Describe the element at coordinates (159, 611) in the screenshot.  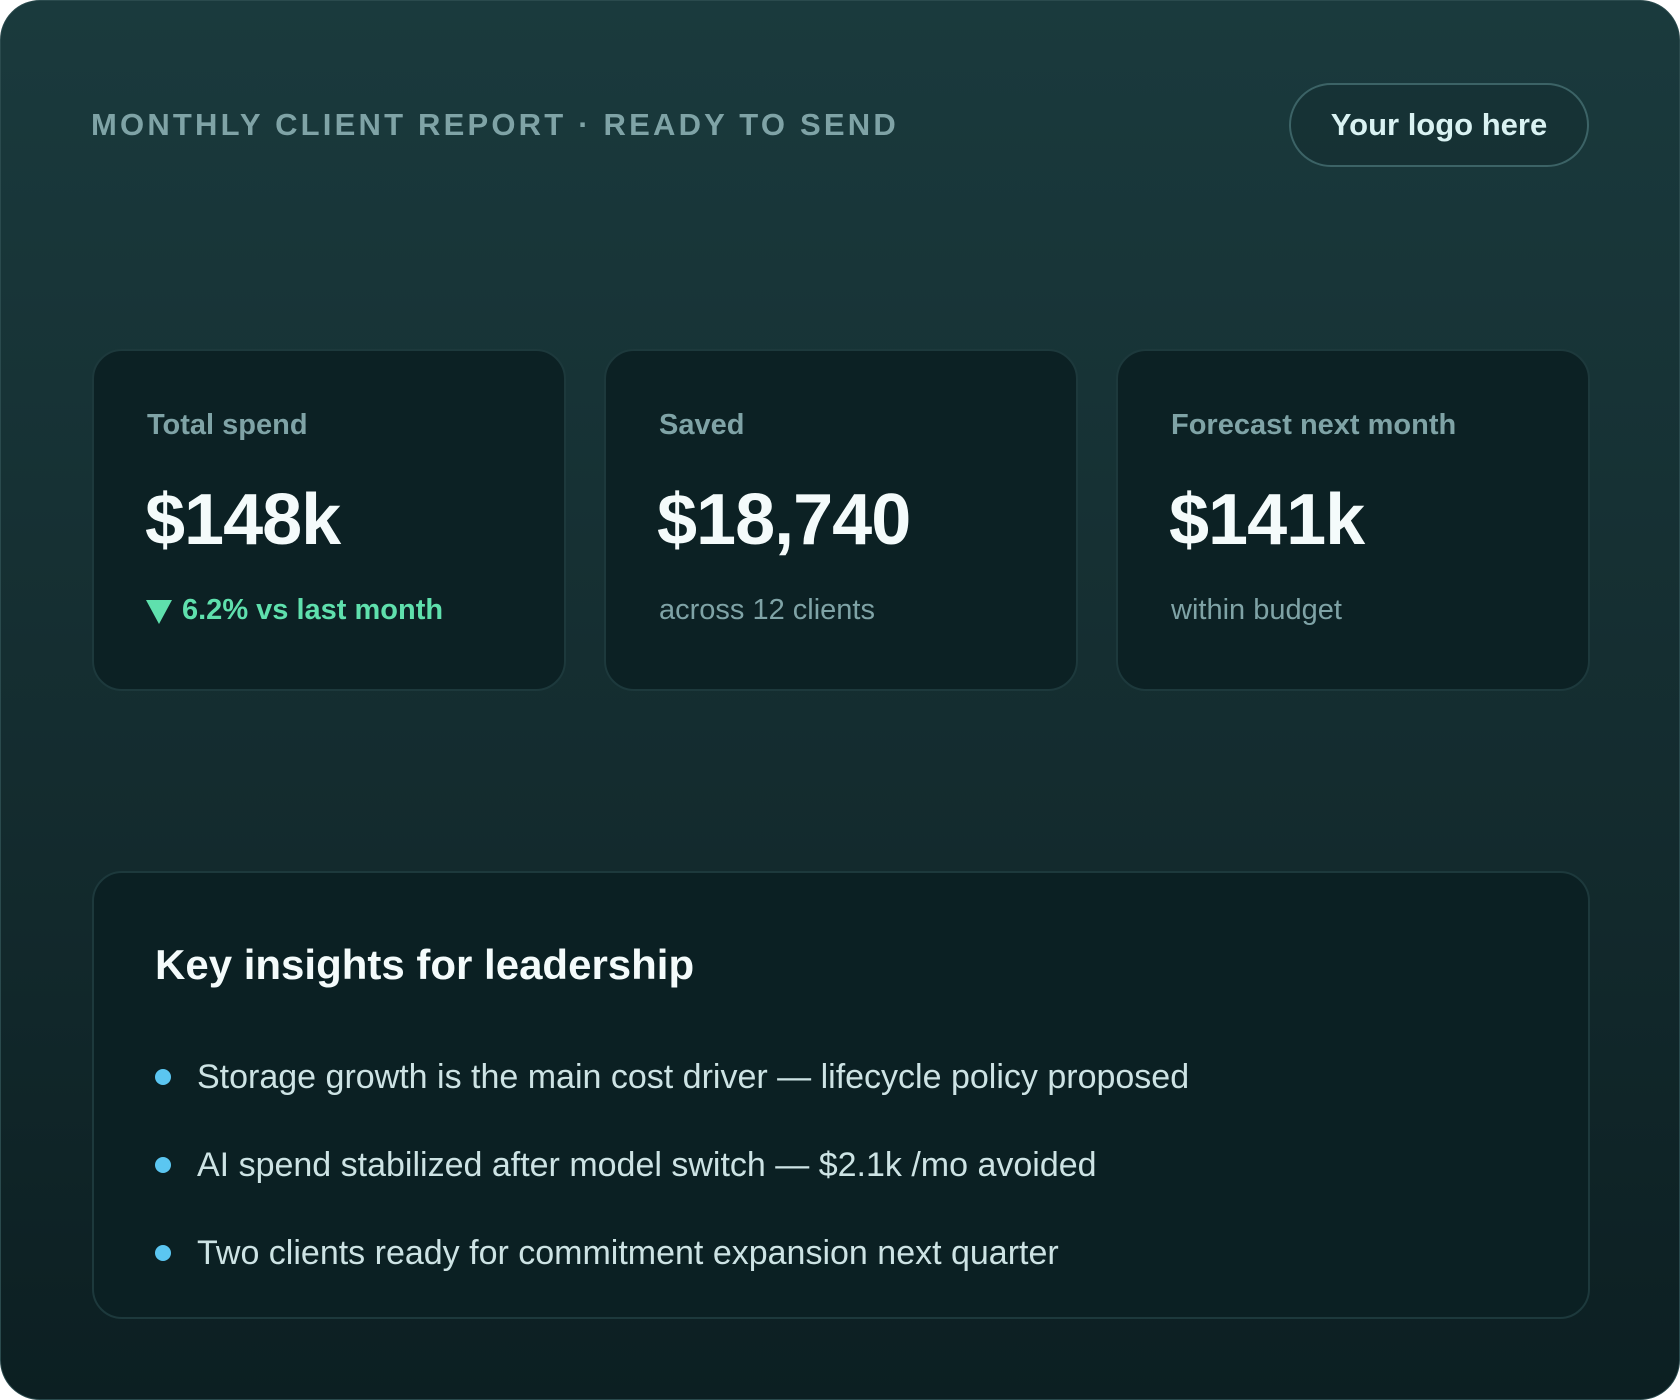
I see `trend-down-icon` at that location.